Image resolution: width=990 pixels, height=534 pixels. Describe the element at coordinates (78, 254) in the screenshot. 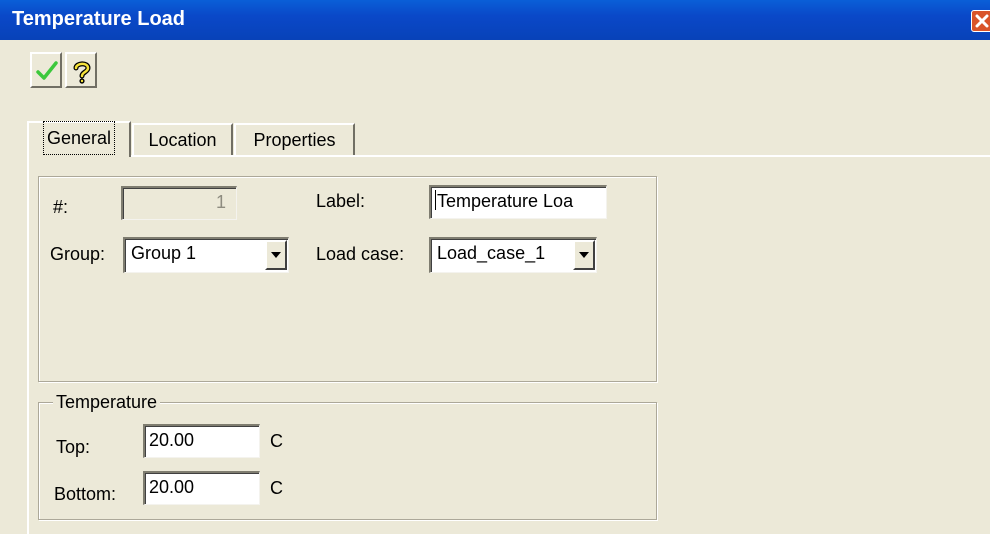

I see `group-label: Group:` at that location.